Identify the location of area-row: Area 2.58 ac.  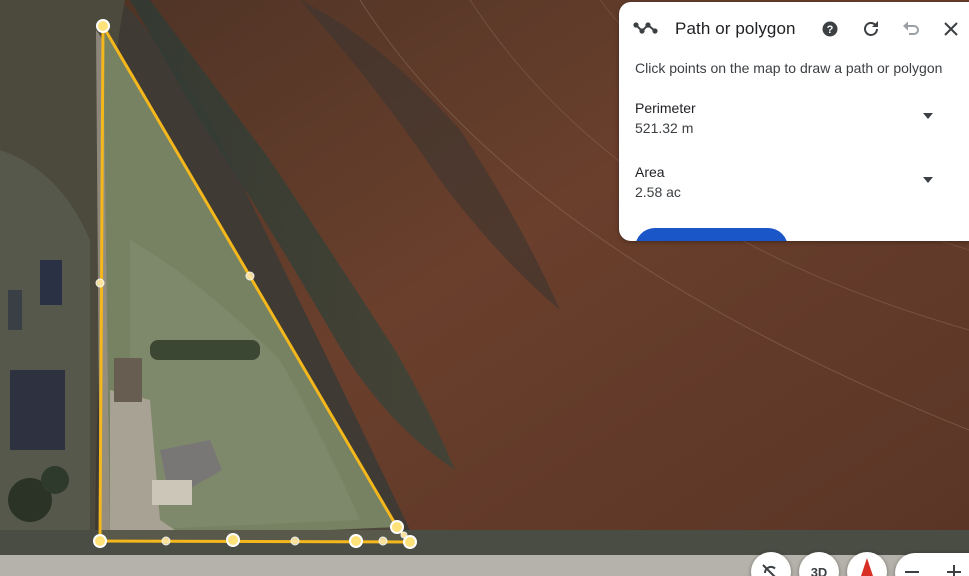
(790, 187).